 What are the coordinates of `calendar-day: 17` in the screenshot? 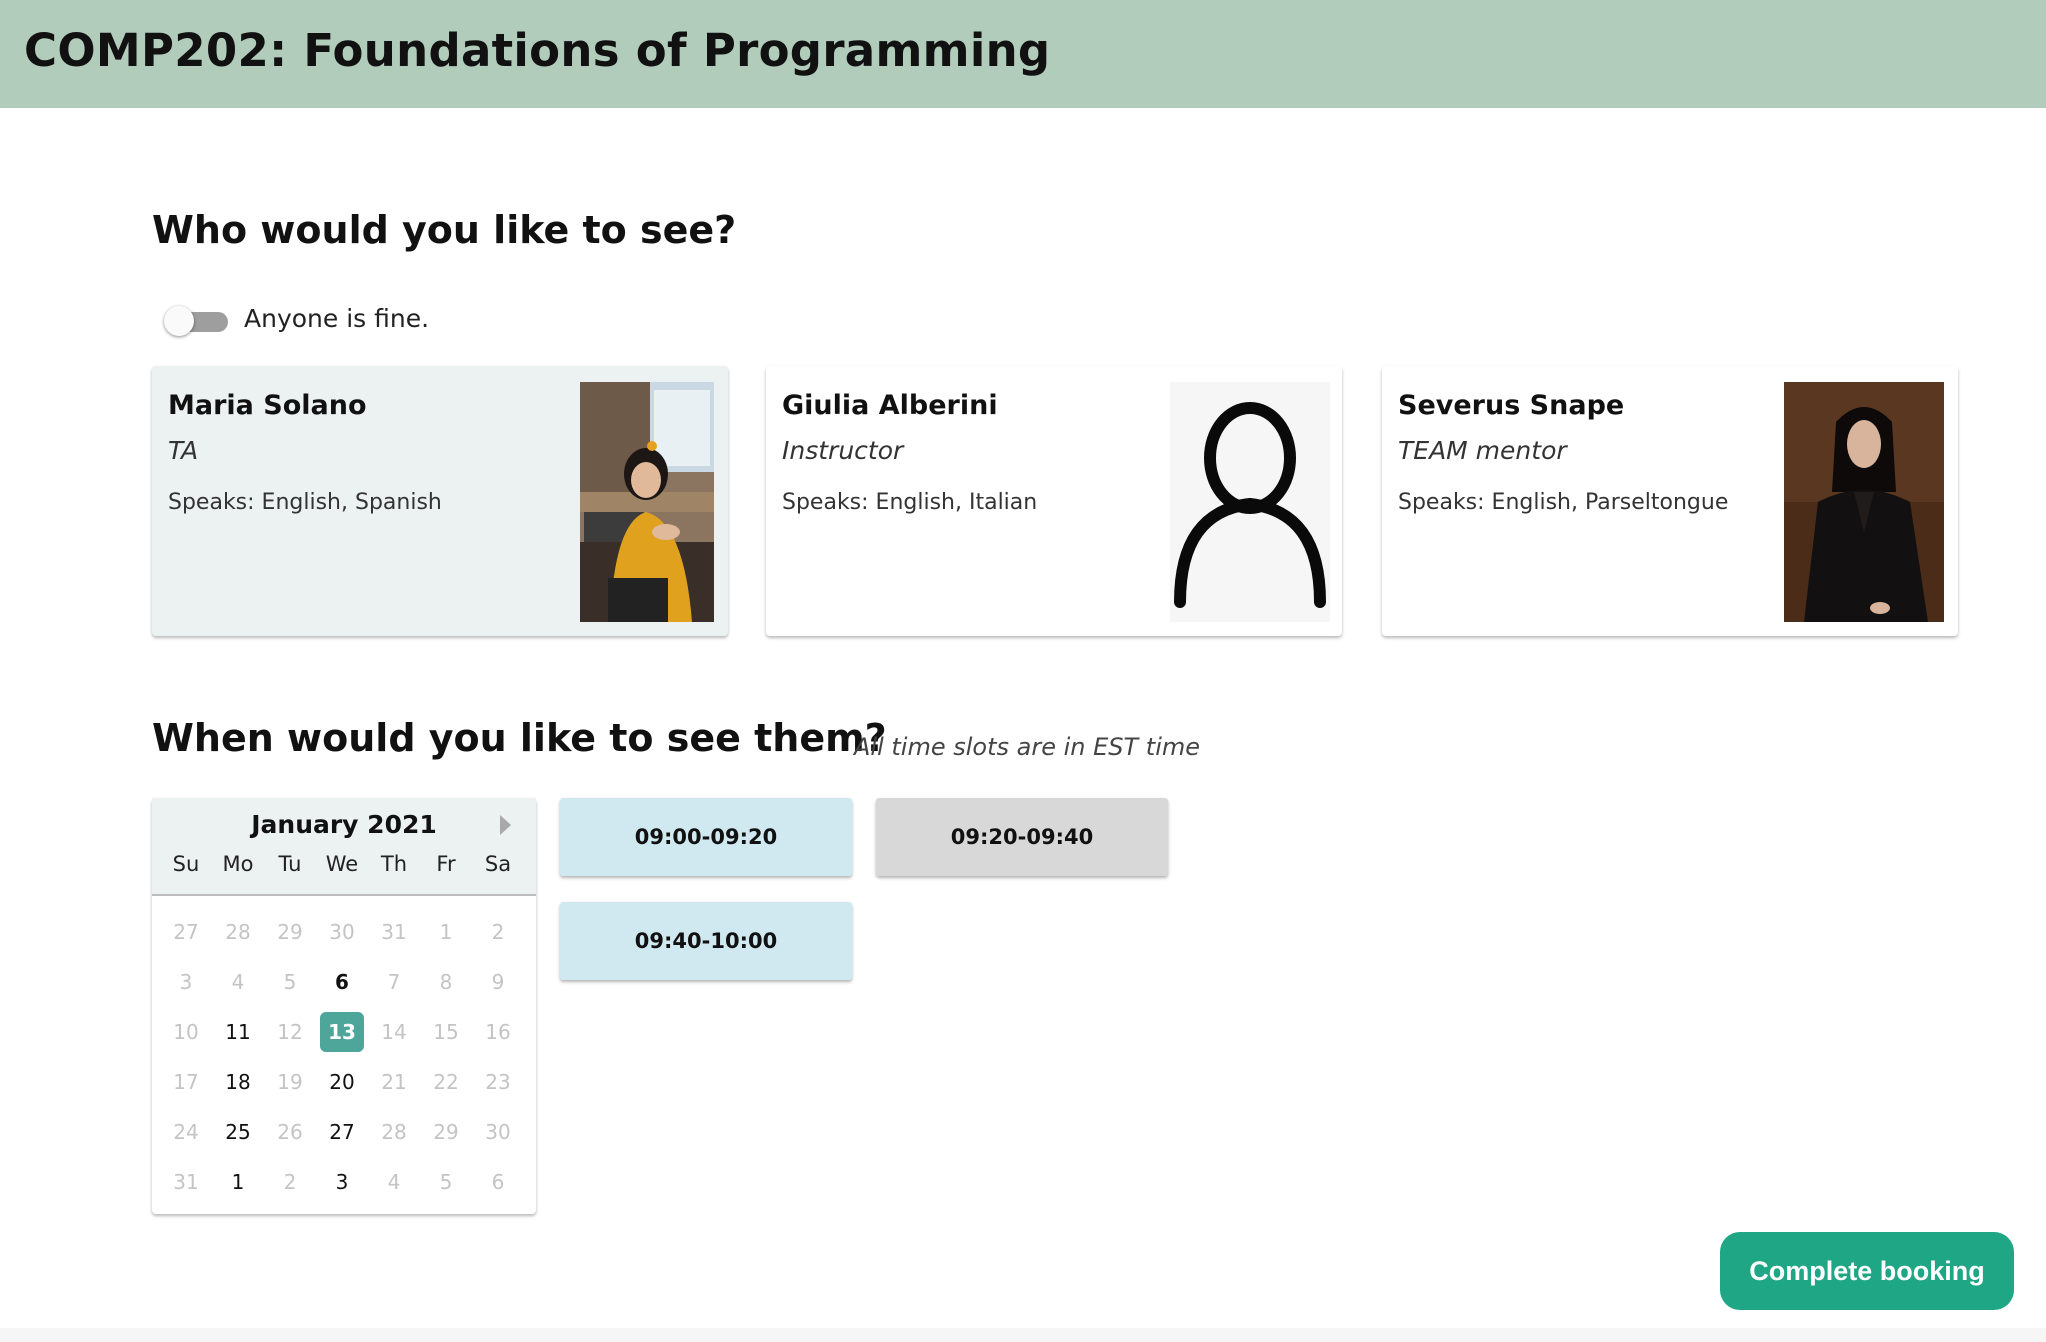 It's located at (186, 1082).